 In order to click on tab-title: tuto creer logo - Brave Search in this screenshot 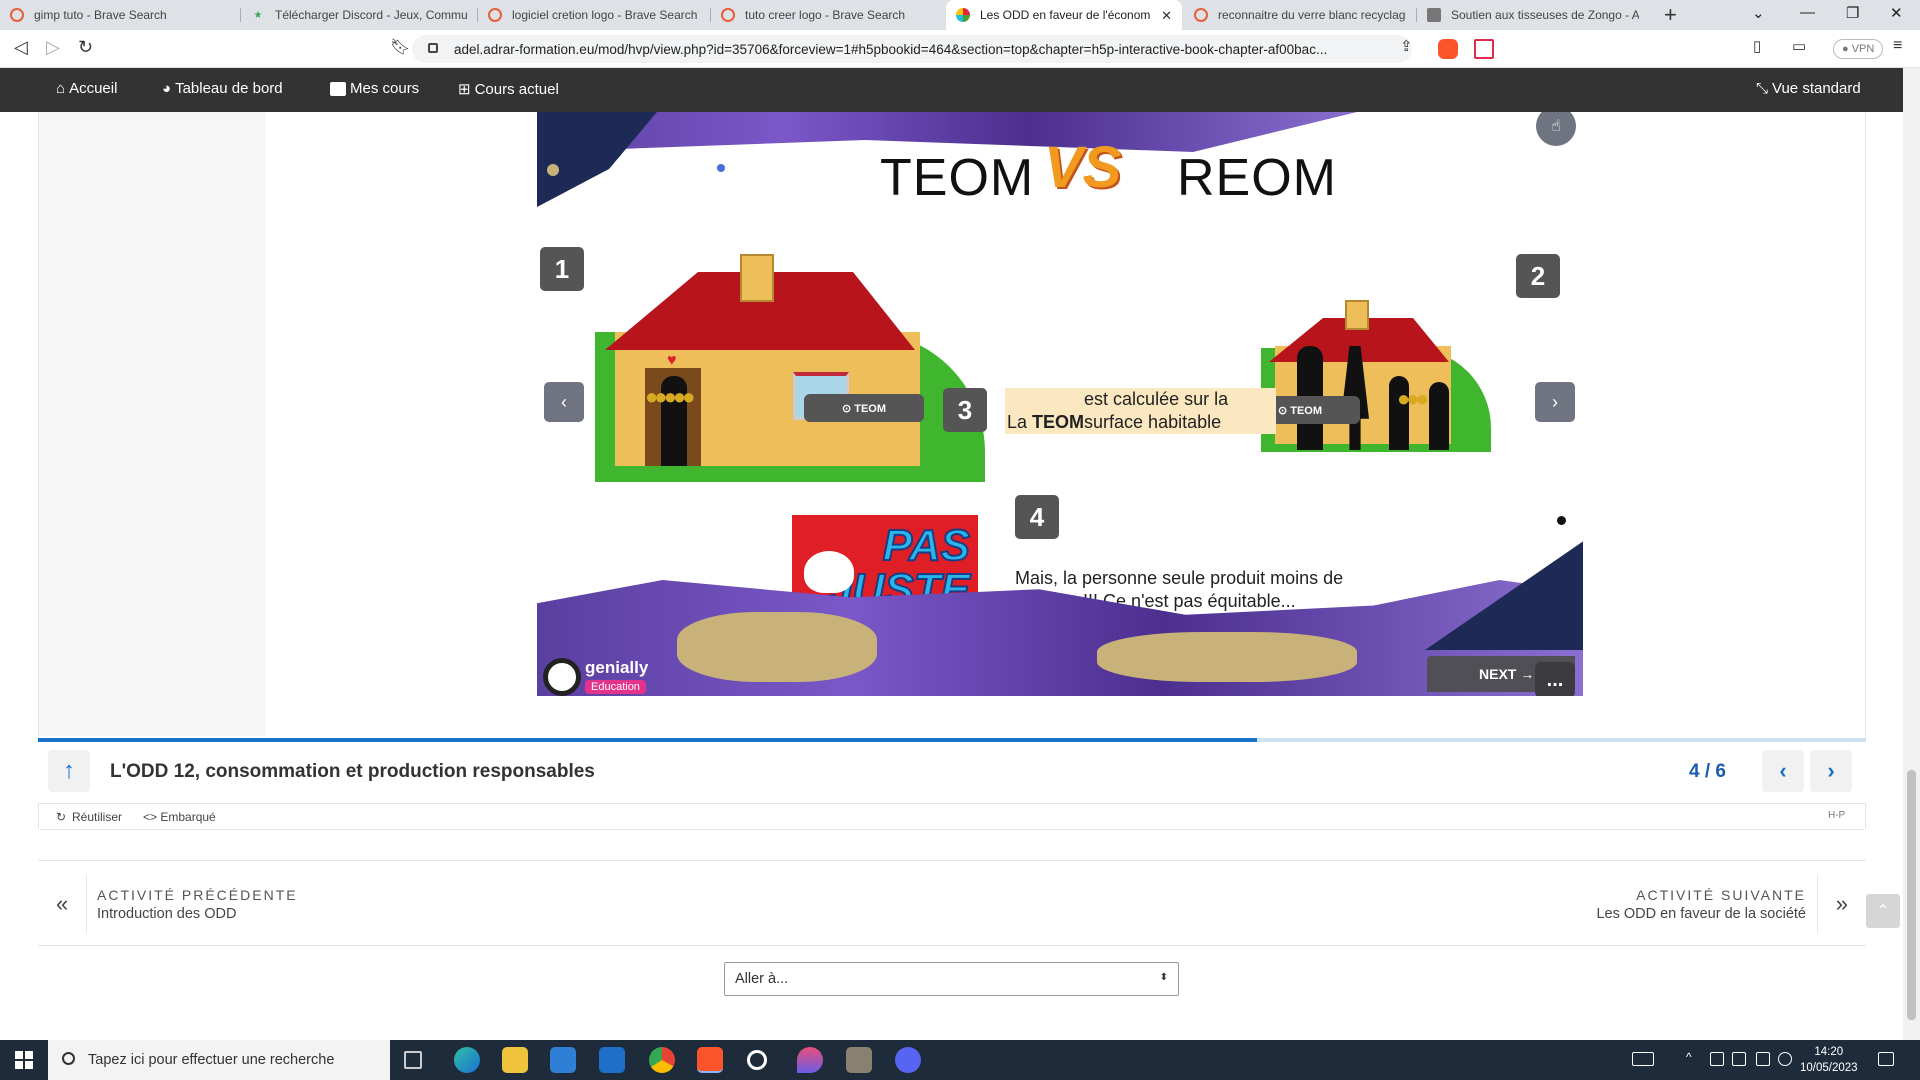, I will do `click(825, 15)`.